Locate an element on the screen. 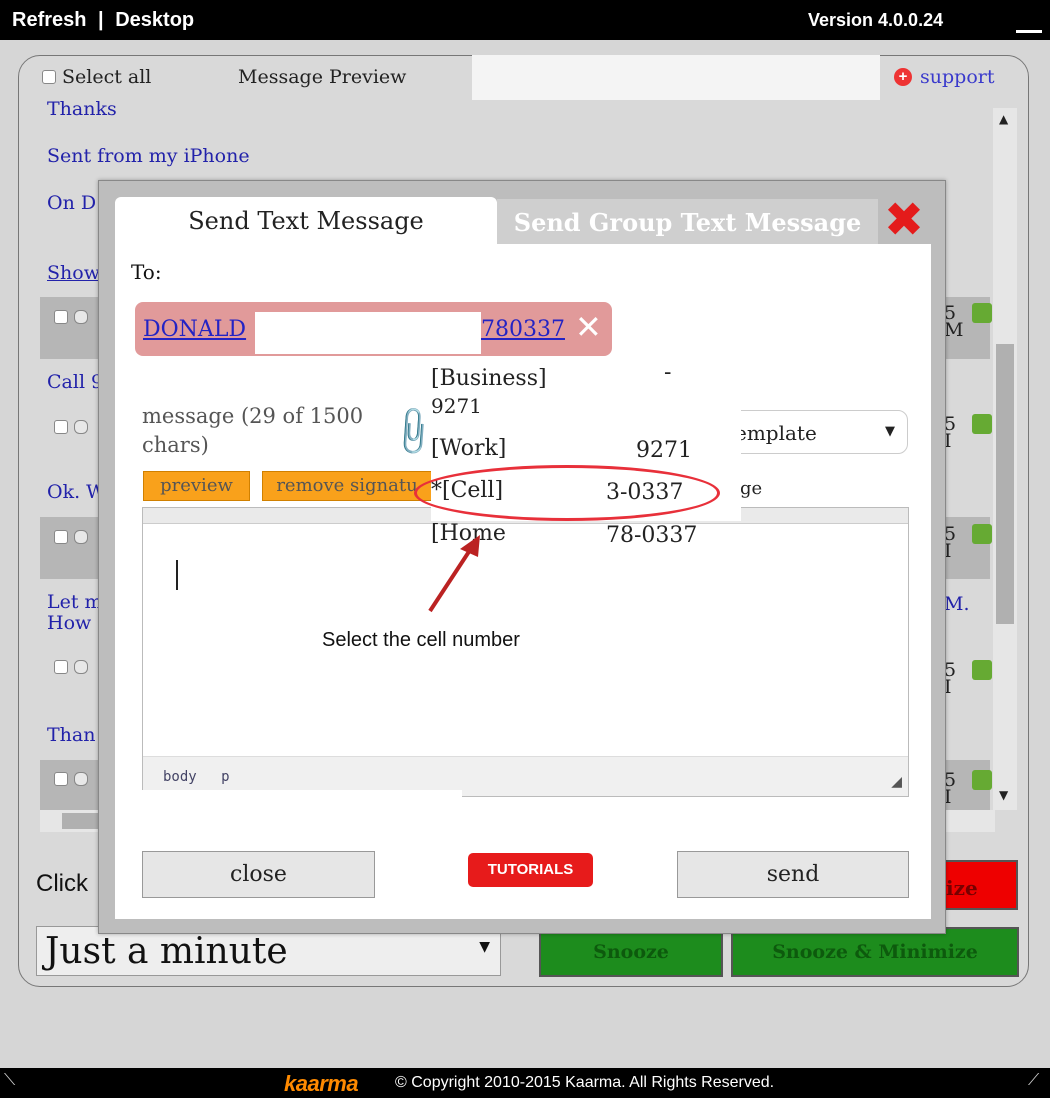  support-label: support is located at coordinates (957, 77).